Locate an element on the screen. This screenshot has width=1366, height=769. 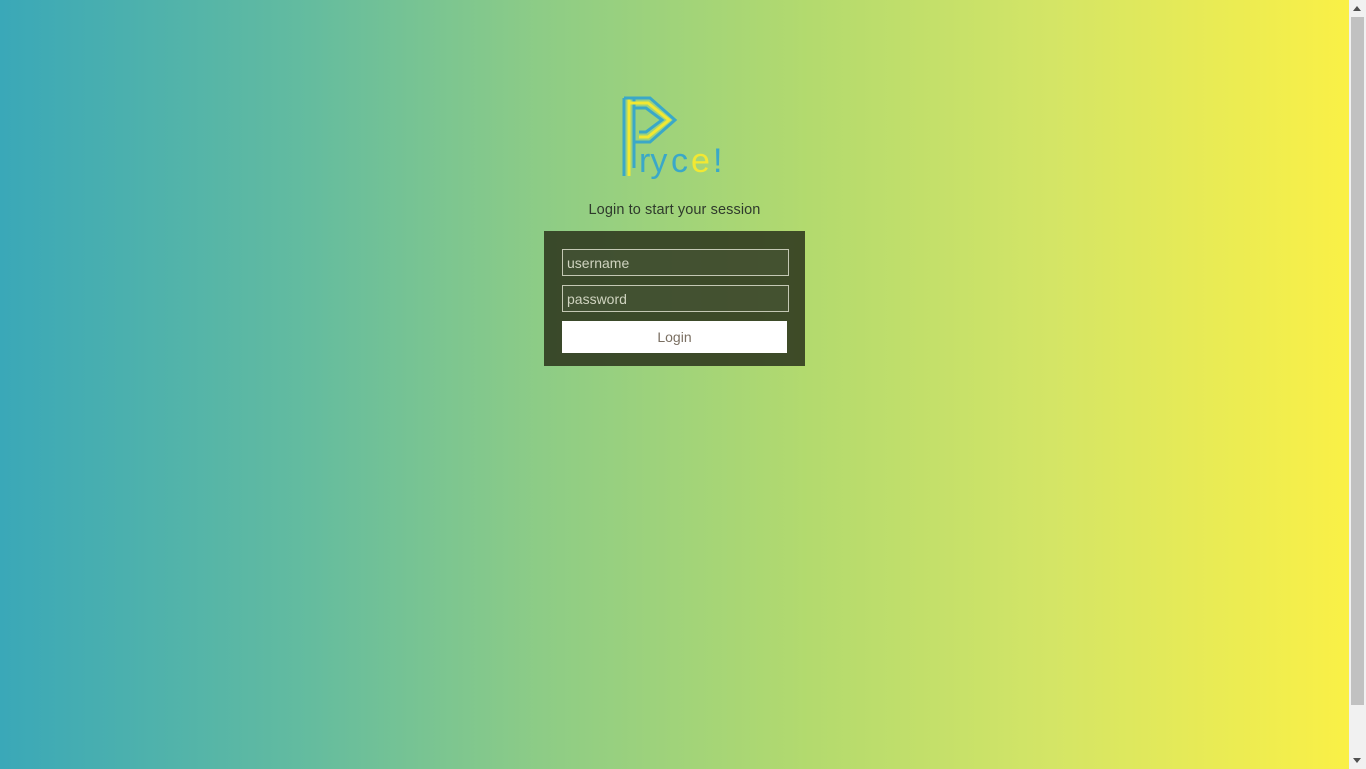
username-input is located at coordinates (675, 262).